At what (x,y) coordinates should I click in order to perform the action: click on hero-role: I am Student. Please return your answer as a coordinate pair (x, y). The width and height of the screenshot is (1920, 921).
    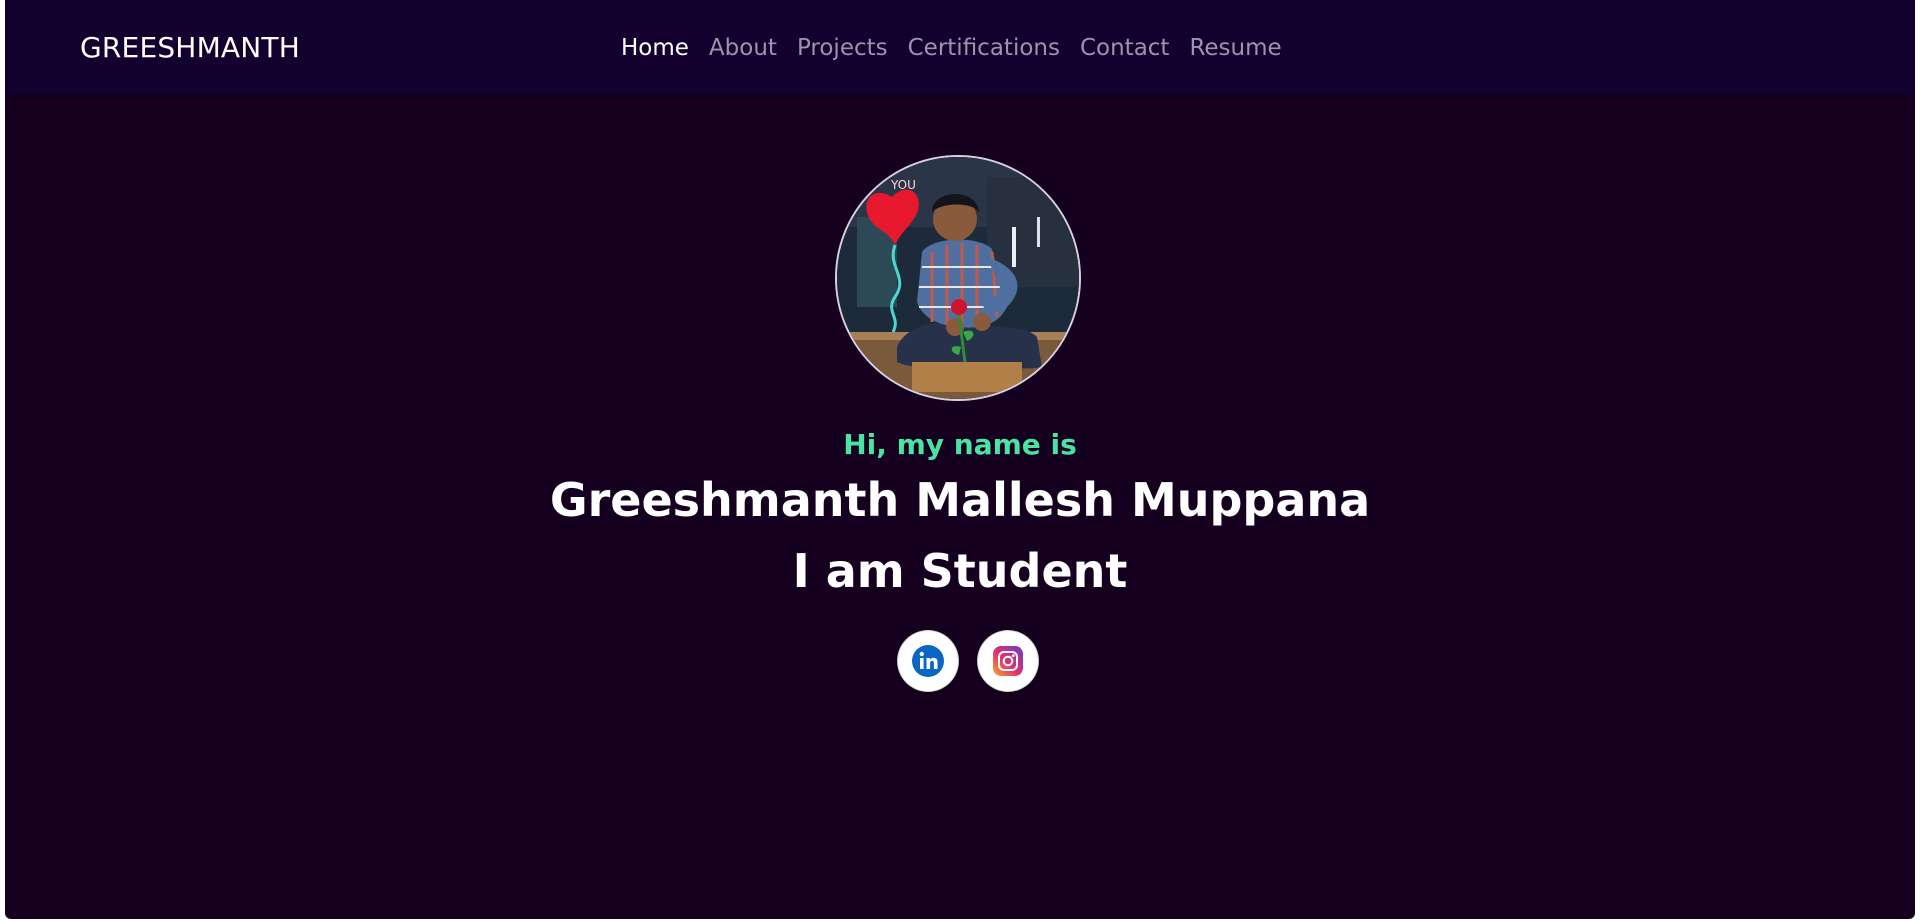
    Looking at the image, I should click on (960, 571).